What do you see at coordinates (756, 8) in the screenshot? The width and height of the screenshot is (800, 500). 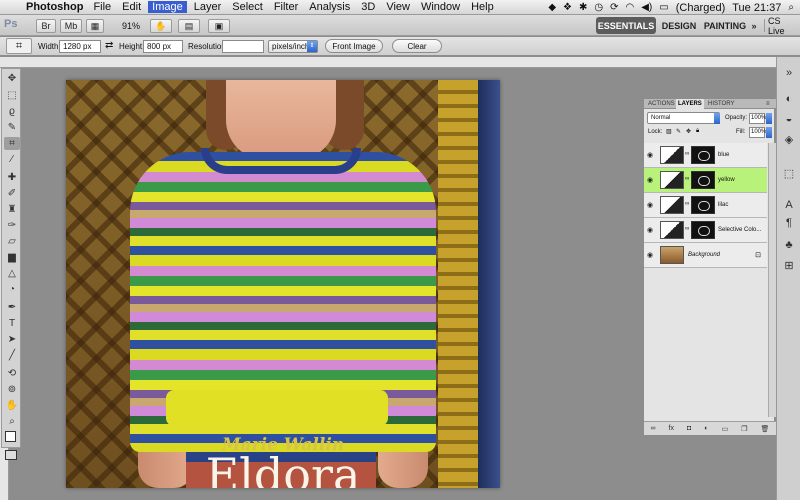 I see `menubar-clock: Tue 21:37` at bounding box center [756, 8].